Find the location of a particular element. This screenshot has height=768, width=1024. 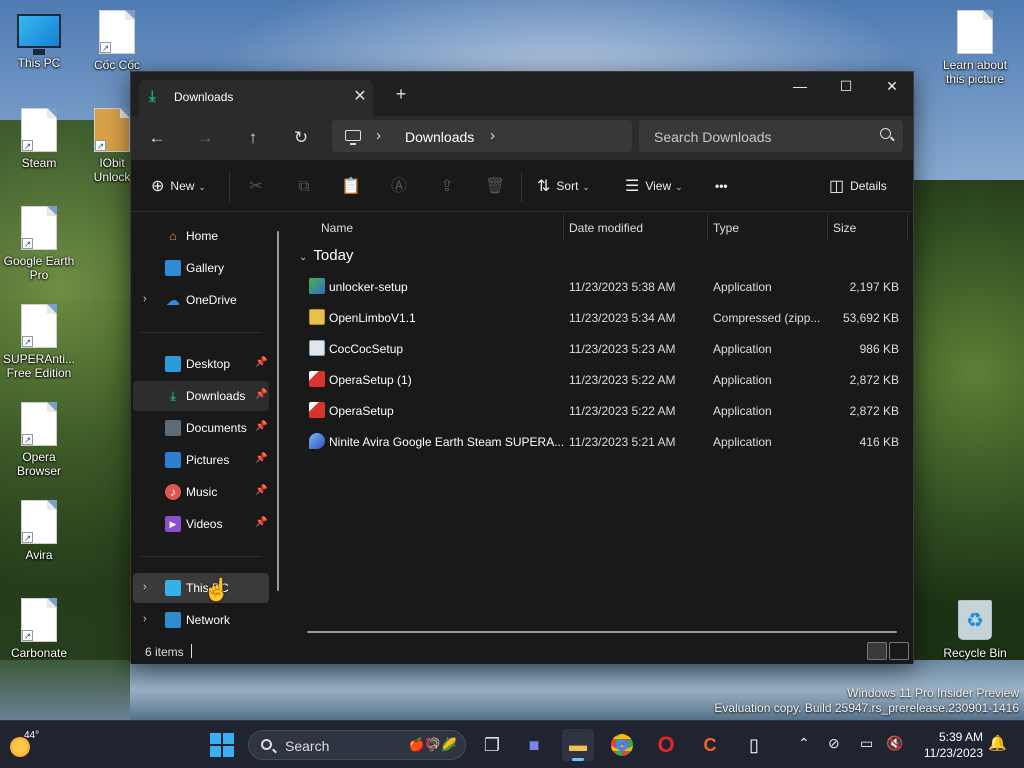

maximize-button: ☐ is located at coordinates (846, 87).